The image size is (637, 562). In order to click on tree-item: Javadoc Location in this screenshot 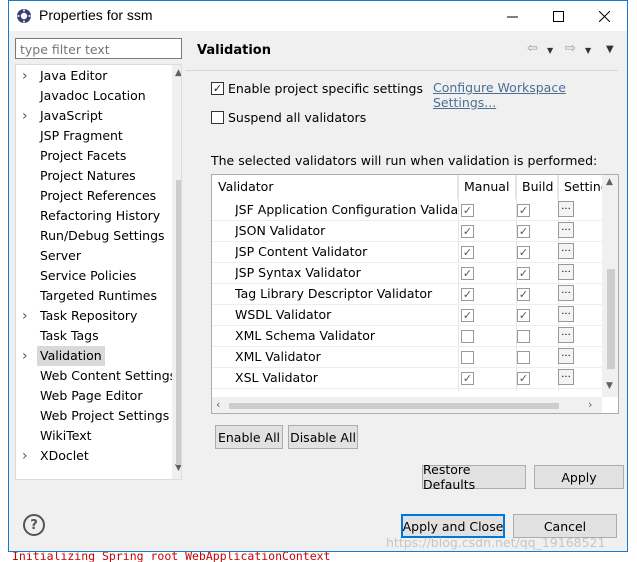, I will do `click(96, 96)`.